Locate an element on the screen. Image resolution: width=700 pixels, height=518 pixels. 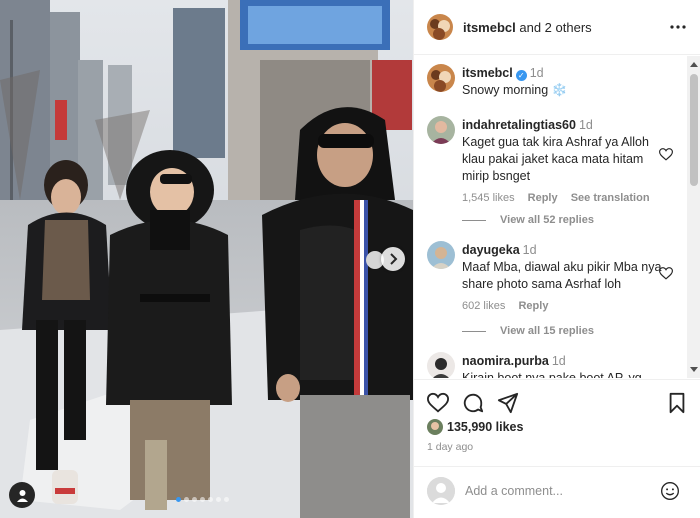
comment-likes: 602 likes is located at coordinates (483, 306).